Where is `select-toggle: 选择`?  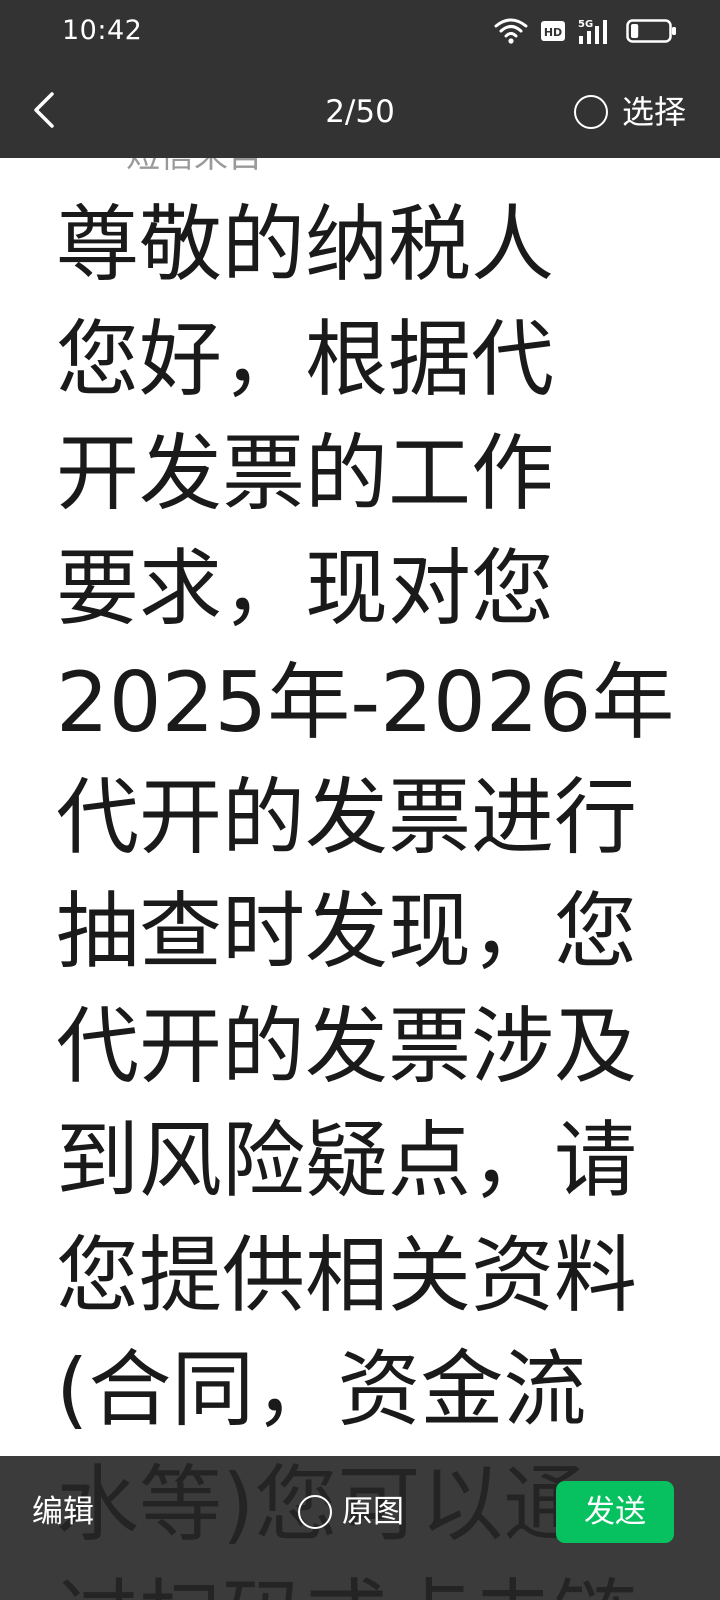 select-toggle: 选择 is located at coordinates (629, 112).